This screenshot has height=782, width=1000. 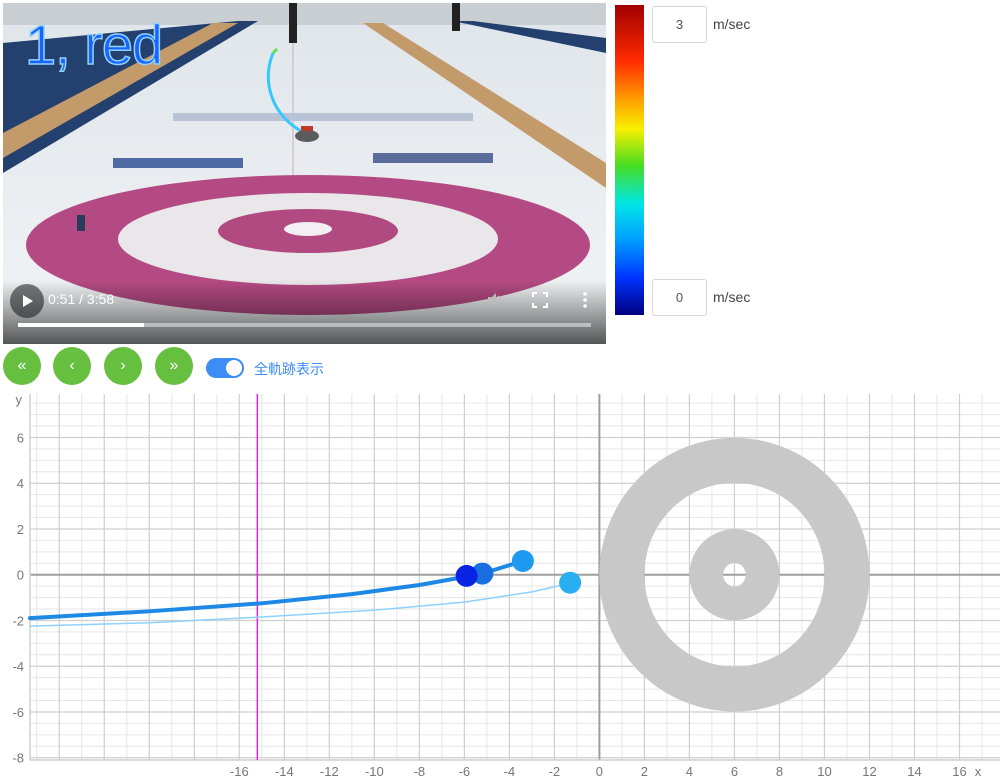 I want to click on x-tick-label: 2, so click(x=644, y=771).